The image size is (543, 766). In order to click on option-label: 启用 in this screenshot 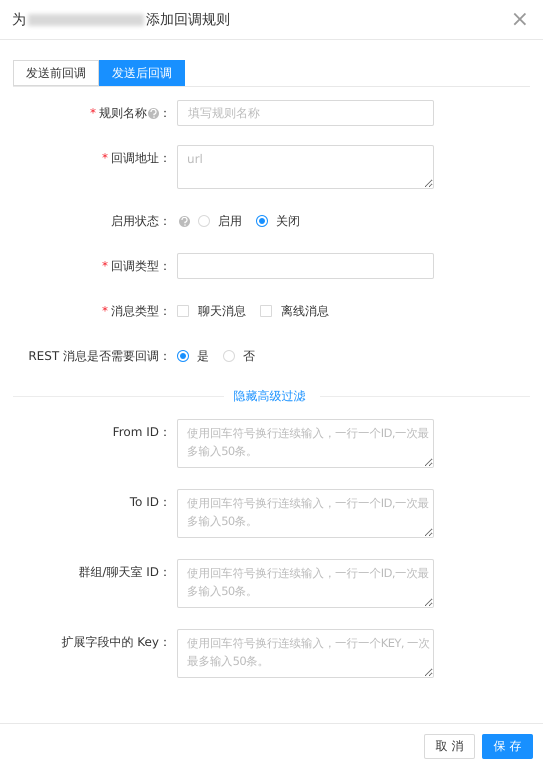, I will do `click(230, 221)`.